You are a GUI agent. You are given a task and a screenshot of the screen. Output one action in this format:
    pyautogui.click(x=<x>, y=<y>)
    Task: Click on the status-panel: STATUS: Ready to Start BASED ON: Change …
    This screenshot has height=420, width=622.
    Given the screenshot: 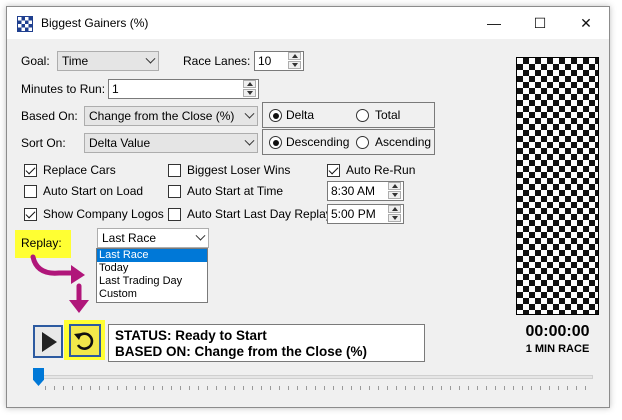 What is the action you would take?
    pyautogui.click(x=266, y=343)
    